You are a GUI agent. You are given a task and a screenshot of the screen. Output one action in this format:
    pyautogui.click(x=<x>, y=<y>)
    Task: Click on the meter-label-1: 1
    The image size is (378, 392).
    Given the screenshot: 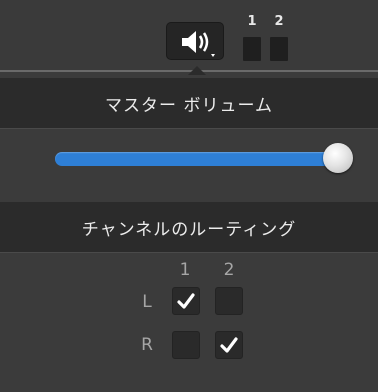 What is the action you would take?
    pyautogui.click(x=252, y=21)
    